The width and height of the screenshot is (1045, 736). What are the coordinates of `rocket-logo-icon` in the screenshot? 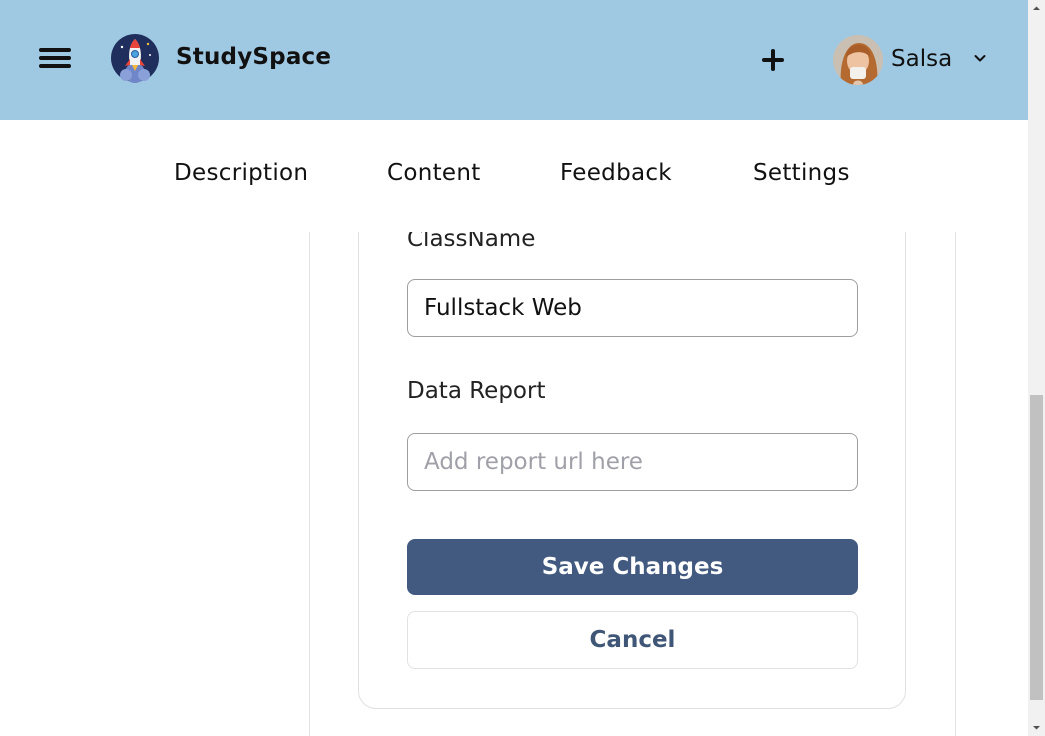 It's located at (135, 58).